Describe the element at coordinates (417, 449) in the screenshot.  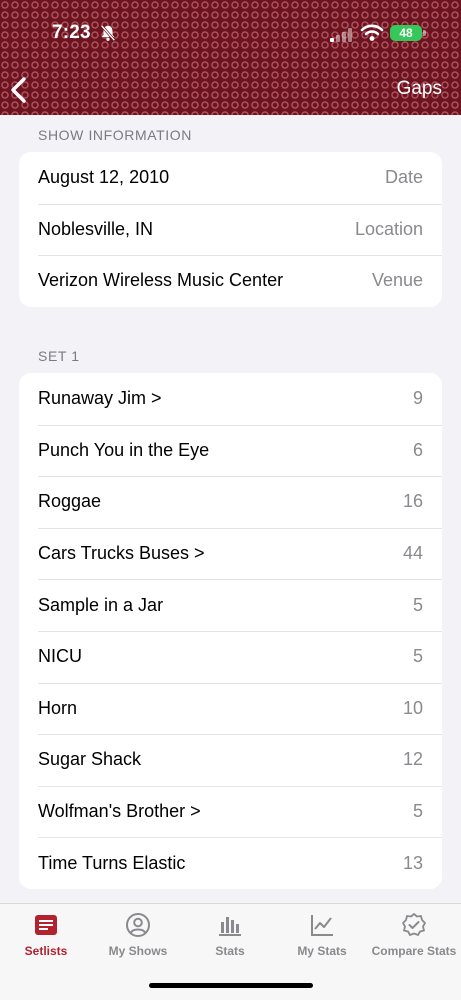
I see `song-gap: 6` at that location.